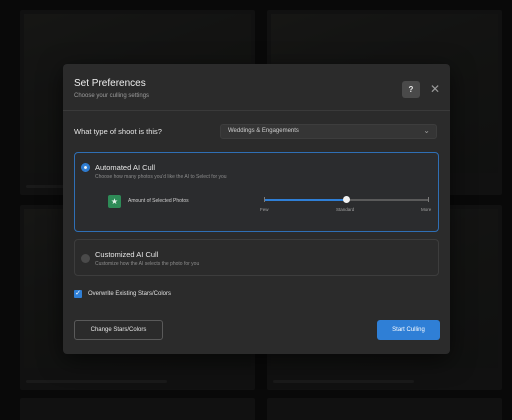 This screenshot has height=420, width=512. What do you see at coordinates (78, 294) in the screenshot?
I see `overwrite-checkbox: ✓` at bounding box center [78, 294].